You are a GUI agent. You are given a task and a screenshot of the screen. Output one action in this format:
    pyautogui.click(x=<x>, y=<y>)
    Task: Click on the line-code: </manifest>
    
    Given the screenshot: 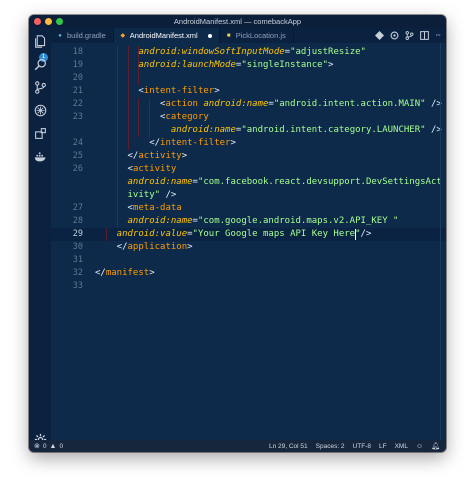 What is the action you would take?
    pyautogui.click(x=125, y=273)
    